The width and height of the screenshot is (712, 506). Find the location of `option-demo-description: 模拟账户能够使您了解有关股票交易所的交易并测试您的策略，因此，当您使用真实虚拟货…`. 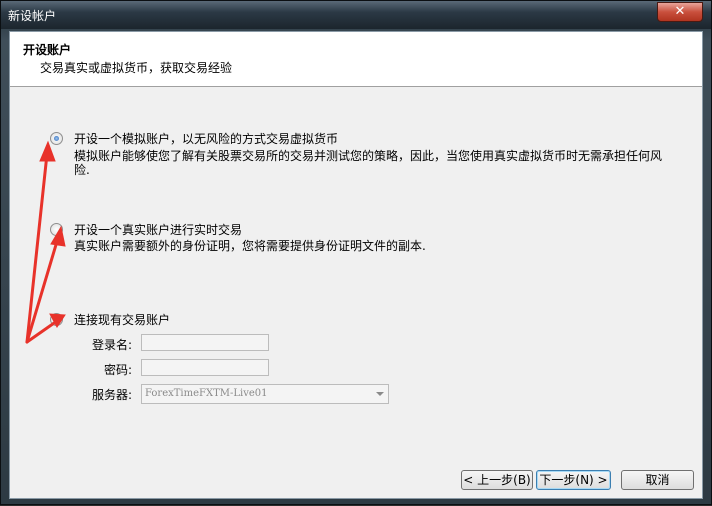

option-demo-description: 模拟账户能够使您了解有关股票交易所的交易并测试您的策略，因此，当您使用真实虚拟货… is located at coordinates (368, 163).